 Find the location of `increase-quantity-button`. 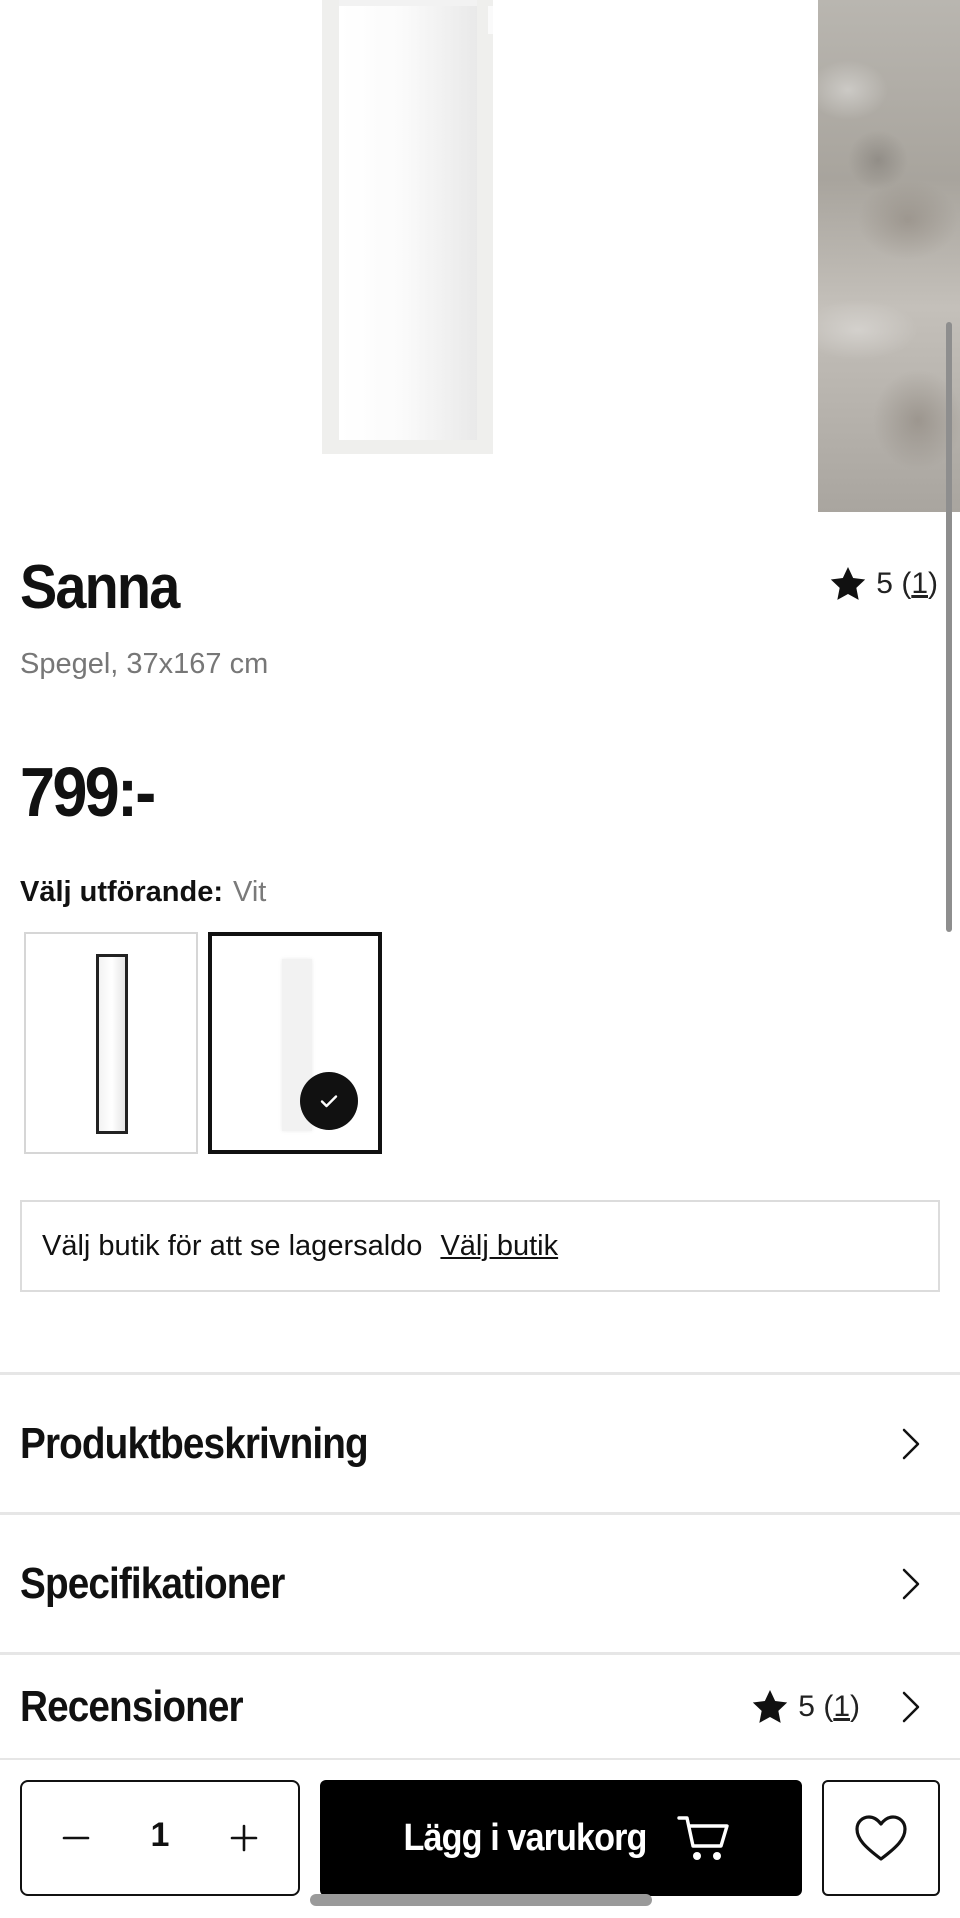

increase-quantity-button is located at coordinates (244, 1838).